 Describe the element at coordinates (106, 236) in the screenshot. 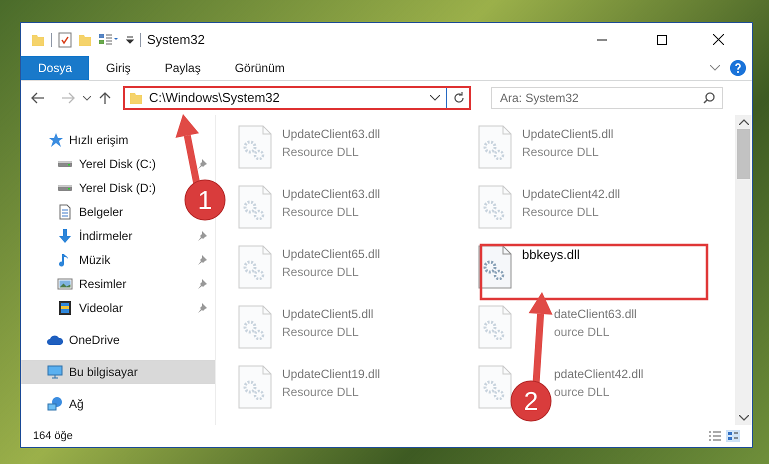

I see `nav-label: İndirmeler` at that location.